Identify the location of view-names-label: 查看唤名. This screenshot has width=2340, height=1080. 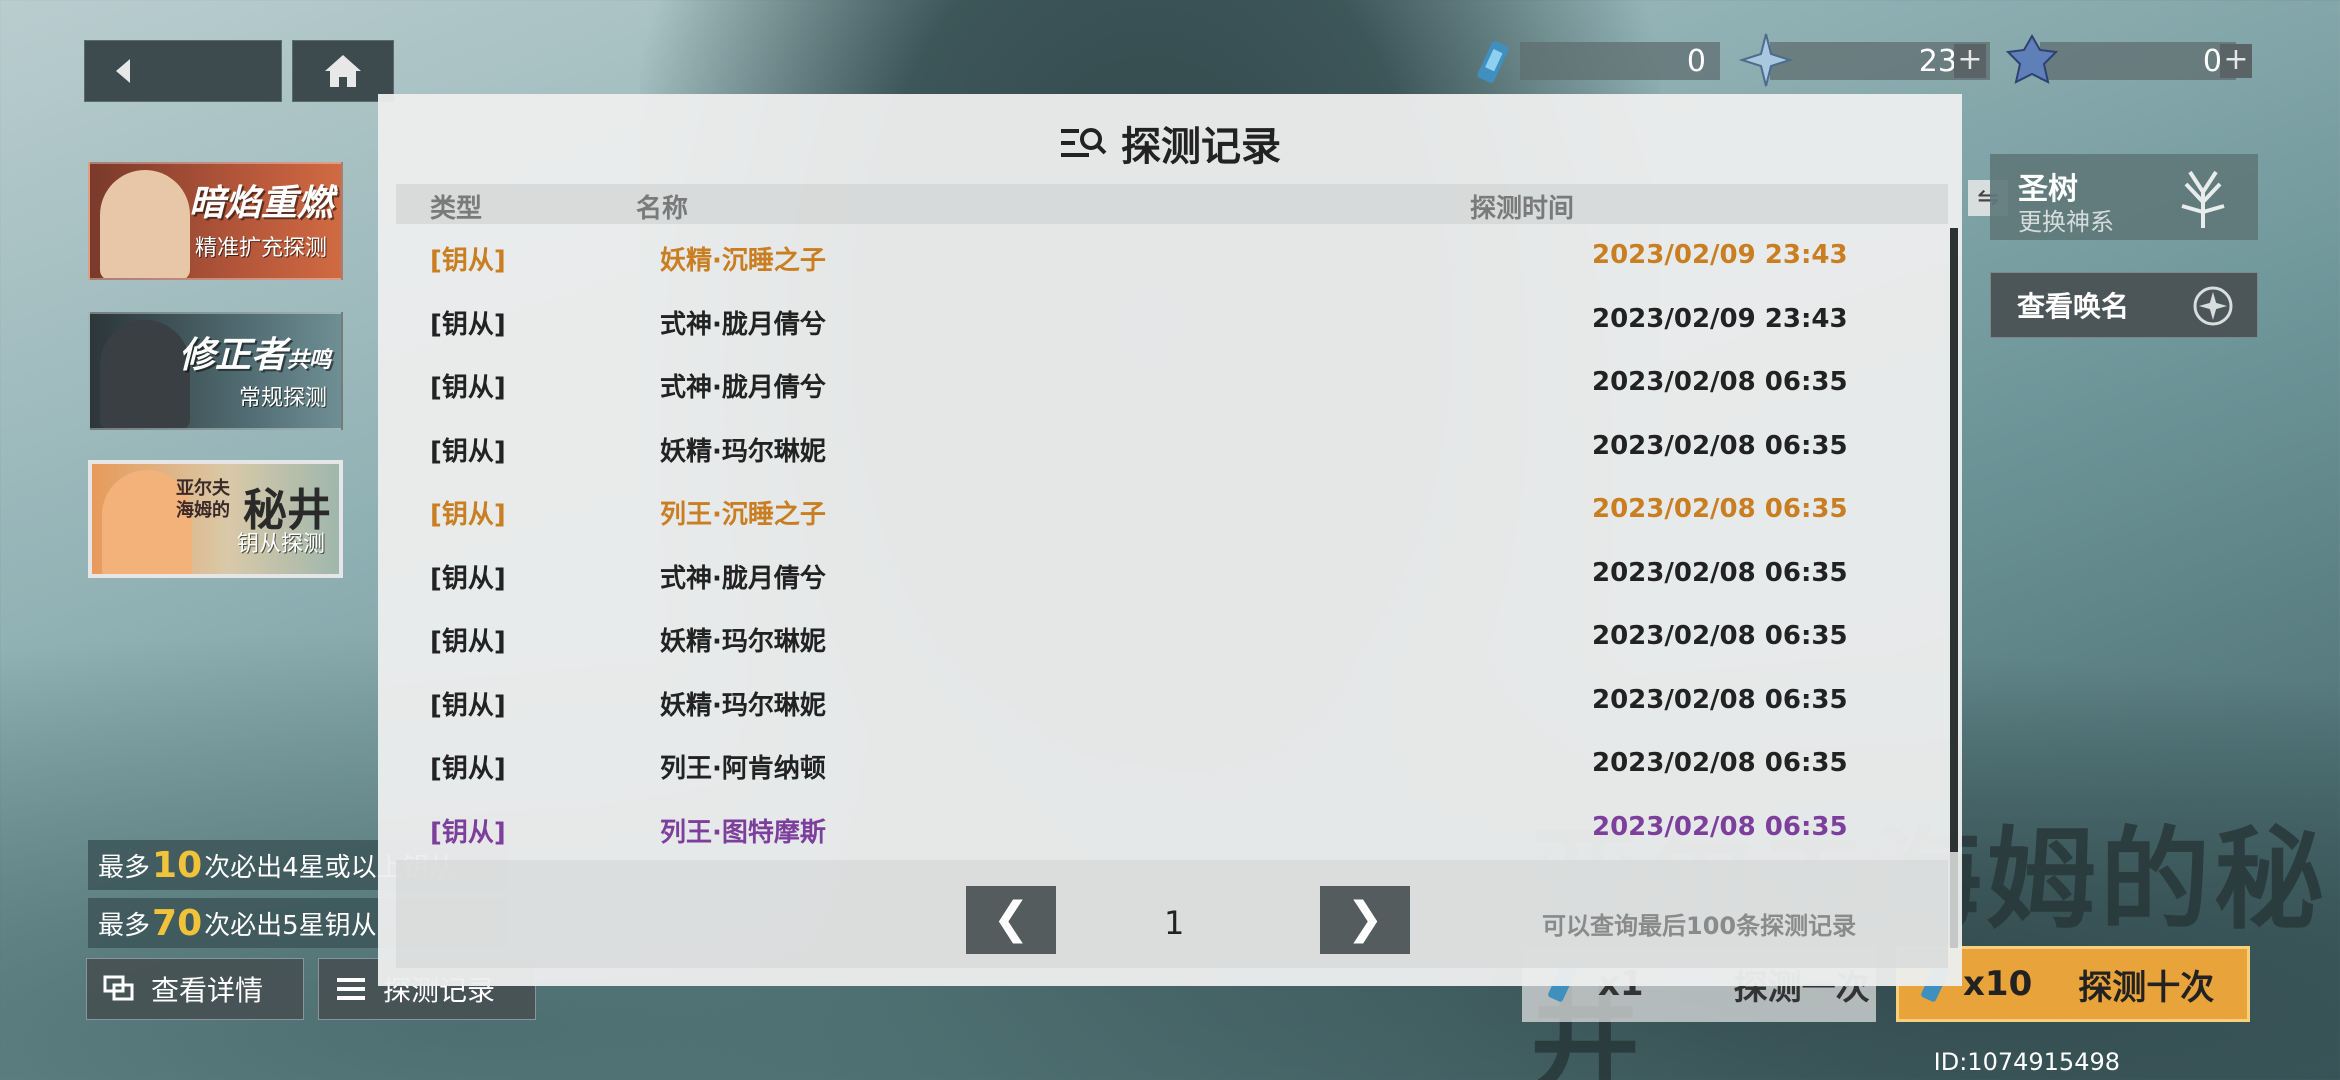
(2073, 306).